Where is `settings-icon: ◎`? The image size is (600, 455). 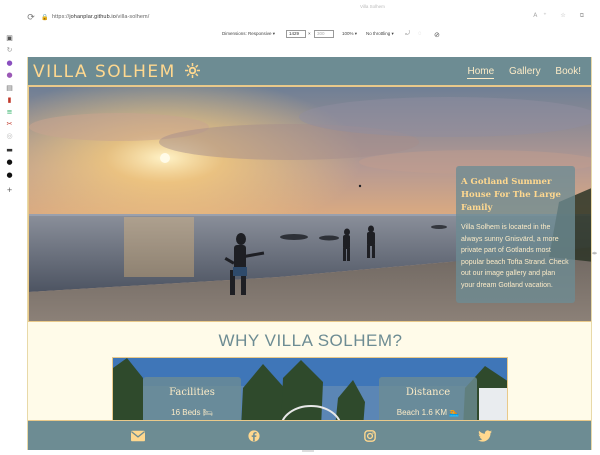
settings-icon: ◎ is located at coordinates (9, 136).